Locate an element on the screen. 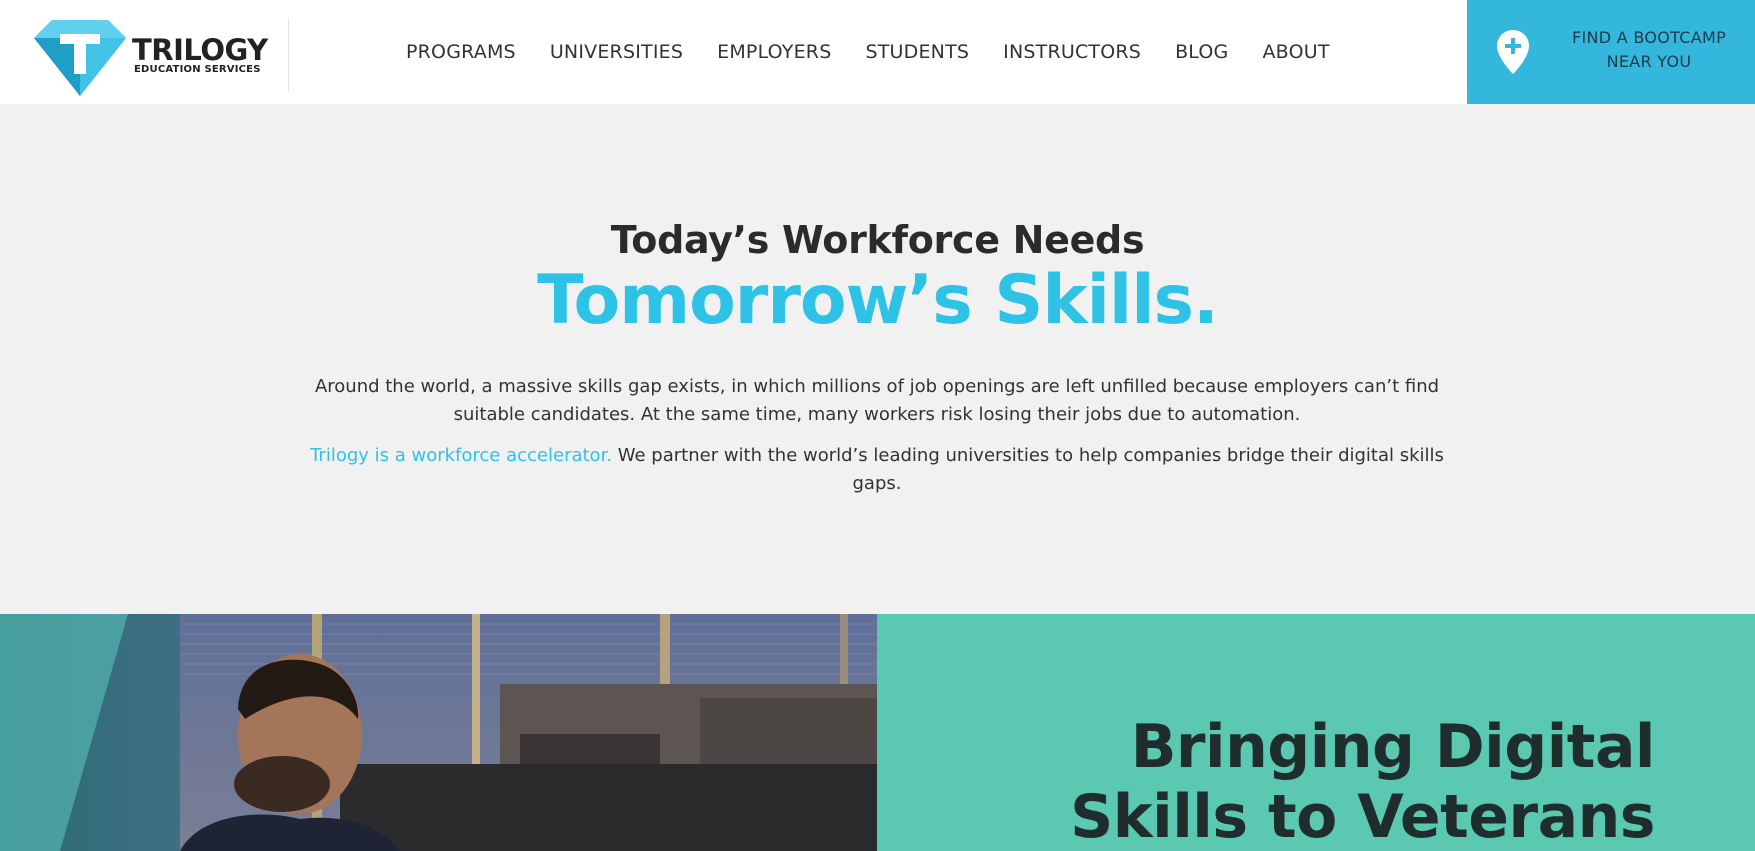 The height and width of the screenshot is (851, 1755). nav-item-students: STUDENTS is located at coordinates (917, 52).